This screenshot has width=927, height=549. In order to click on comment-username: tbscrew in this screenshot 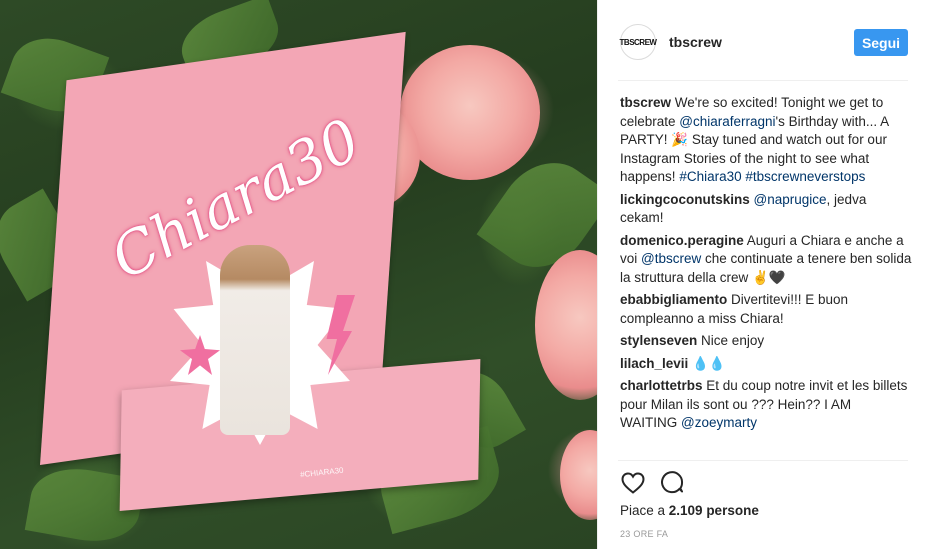, I will do `click(645, 102)`.